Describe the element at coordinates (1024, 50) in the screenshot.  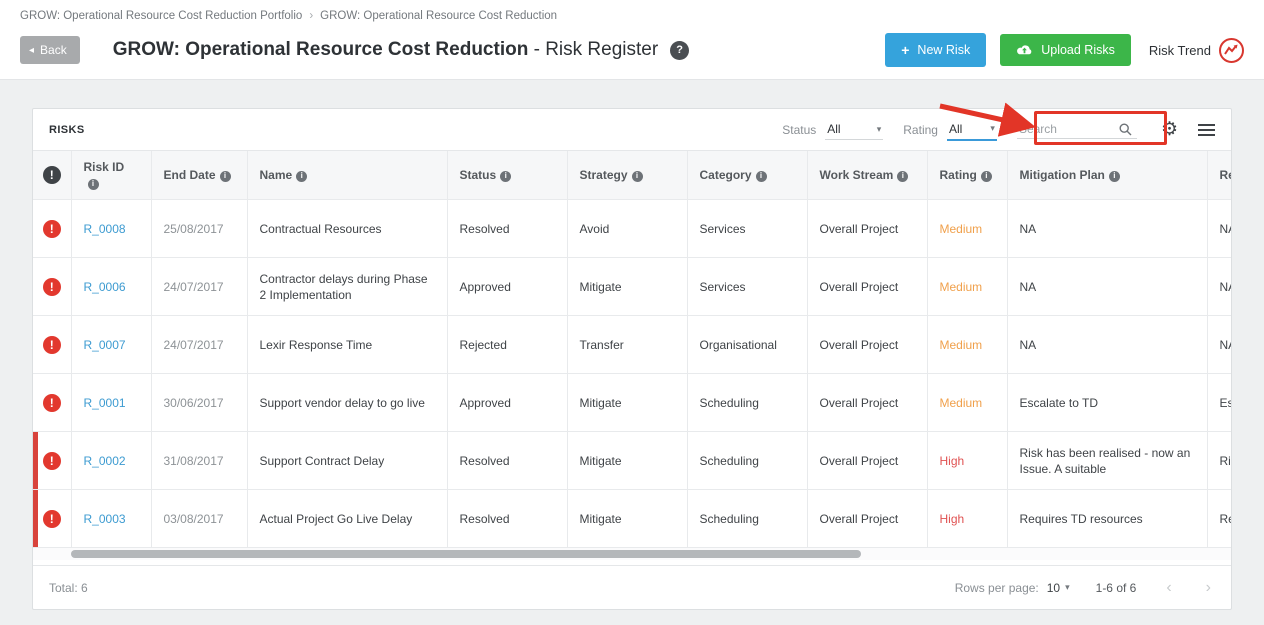
I see `cloud-upload-icon` at that location.